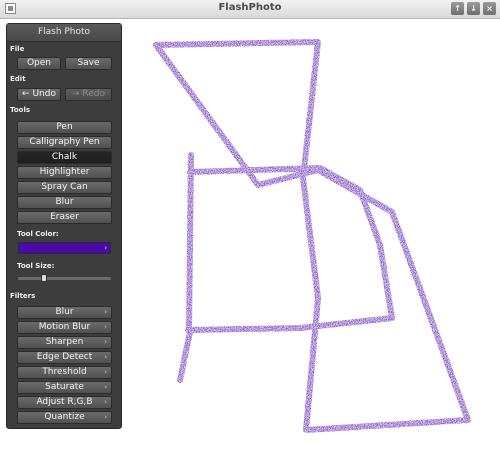  I want to click on tool-size-label: Tool Size:, so click(36, 266).